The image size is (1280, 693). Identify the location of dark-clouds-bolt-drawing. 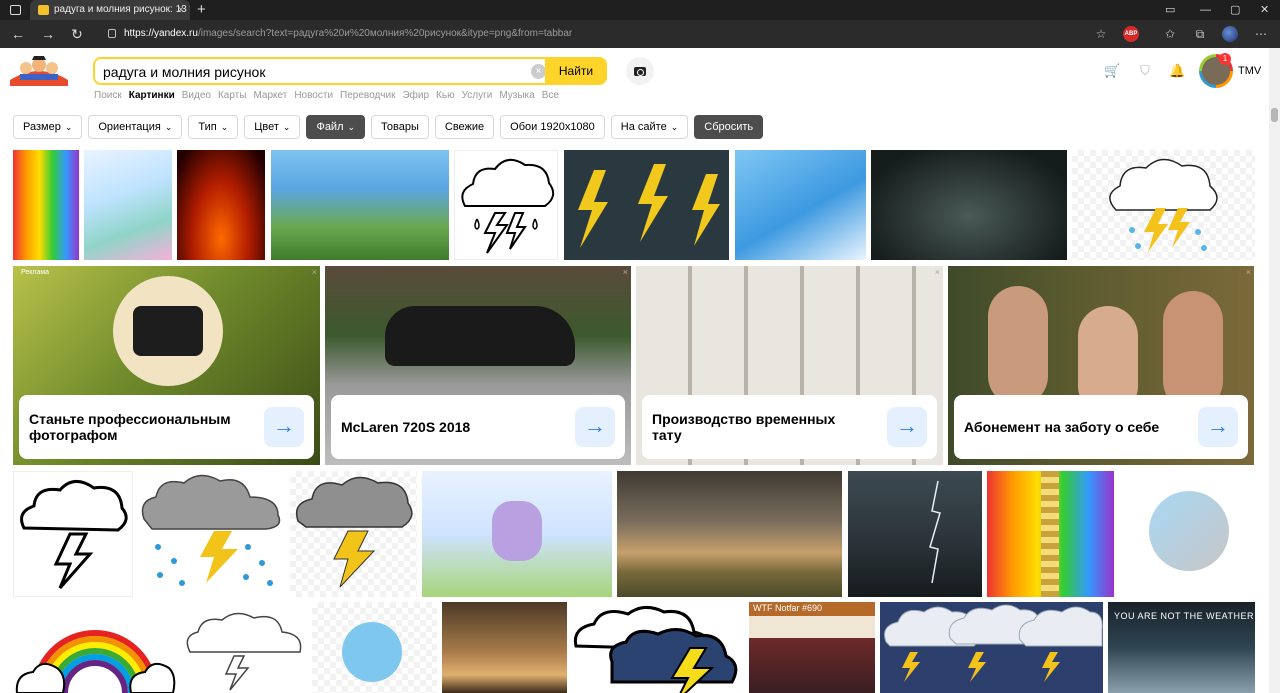
(655, 649).